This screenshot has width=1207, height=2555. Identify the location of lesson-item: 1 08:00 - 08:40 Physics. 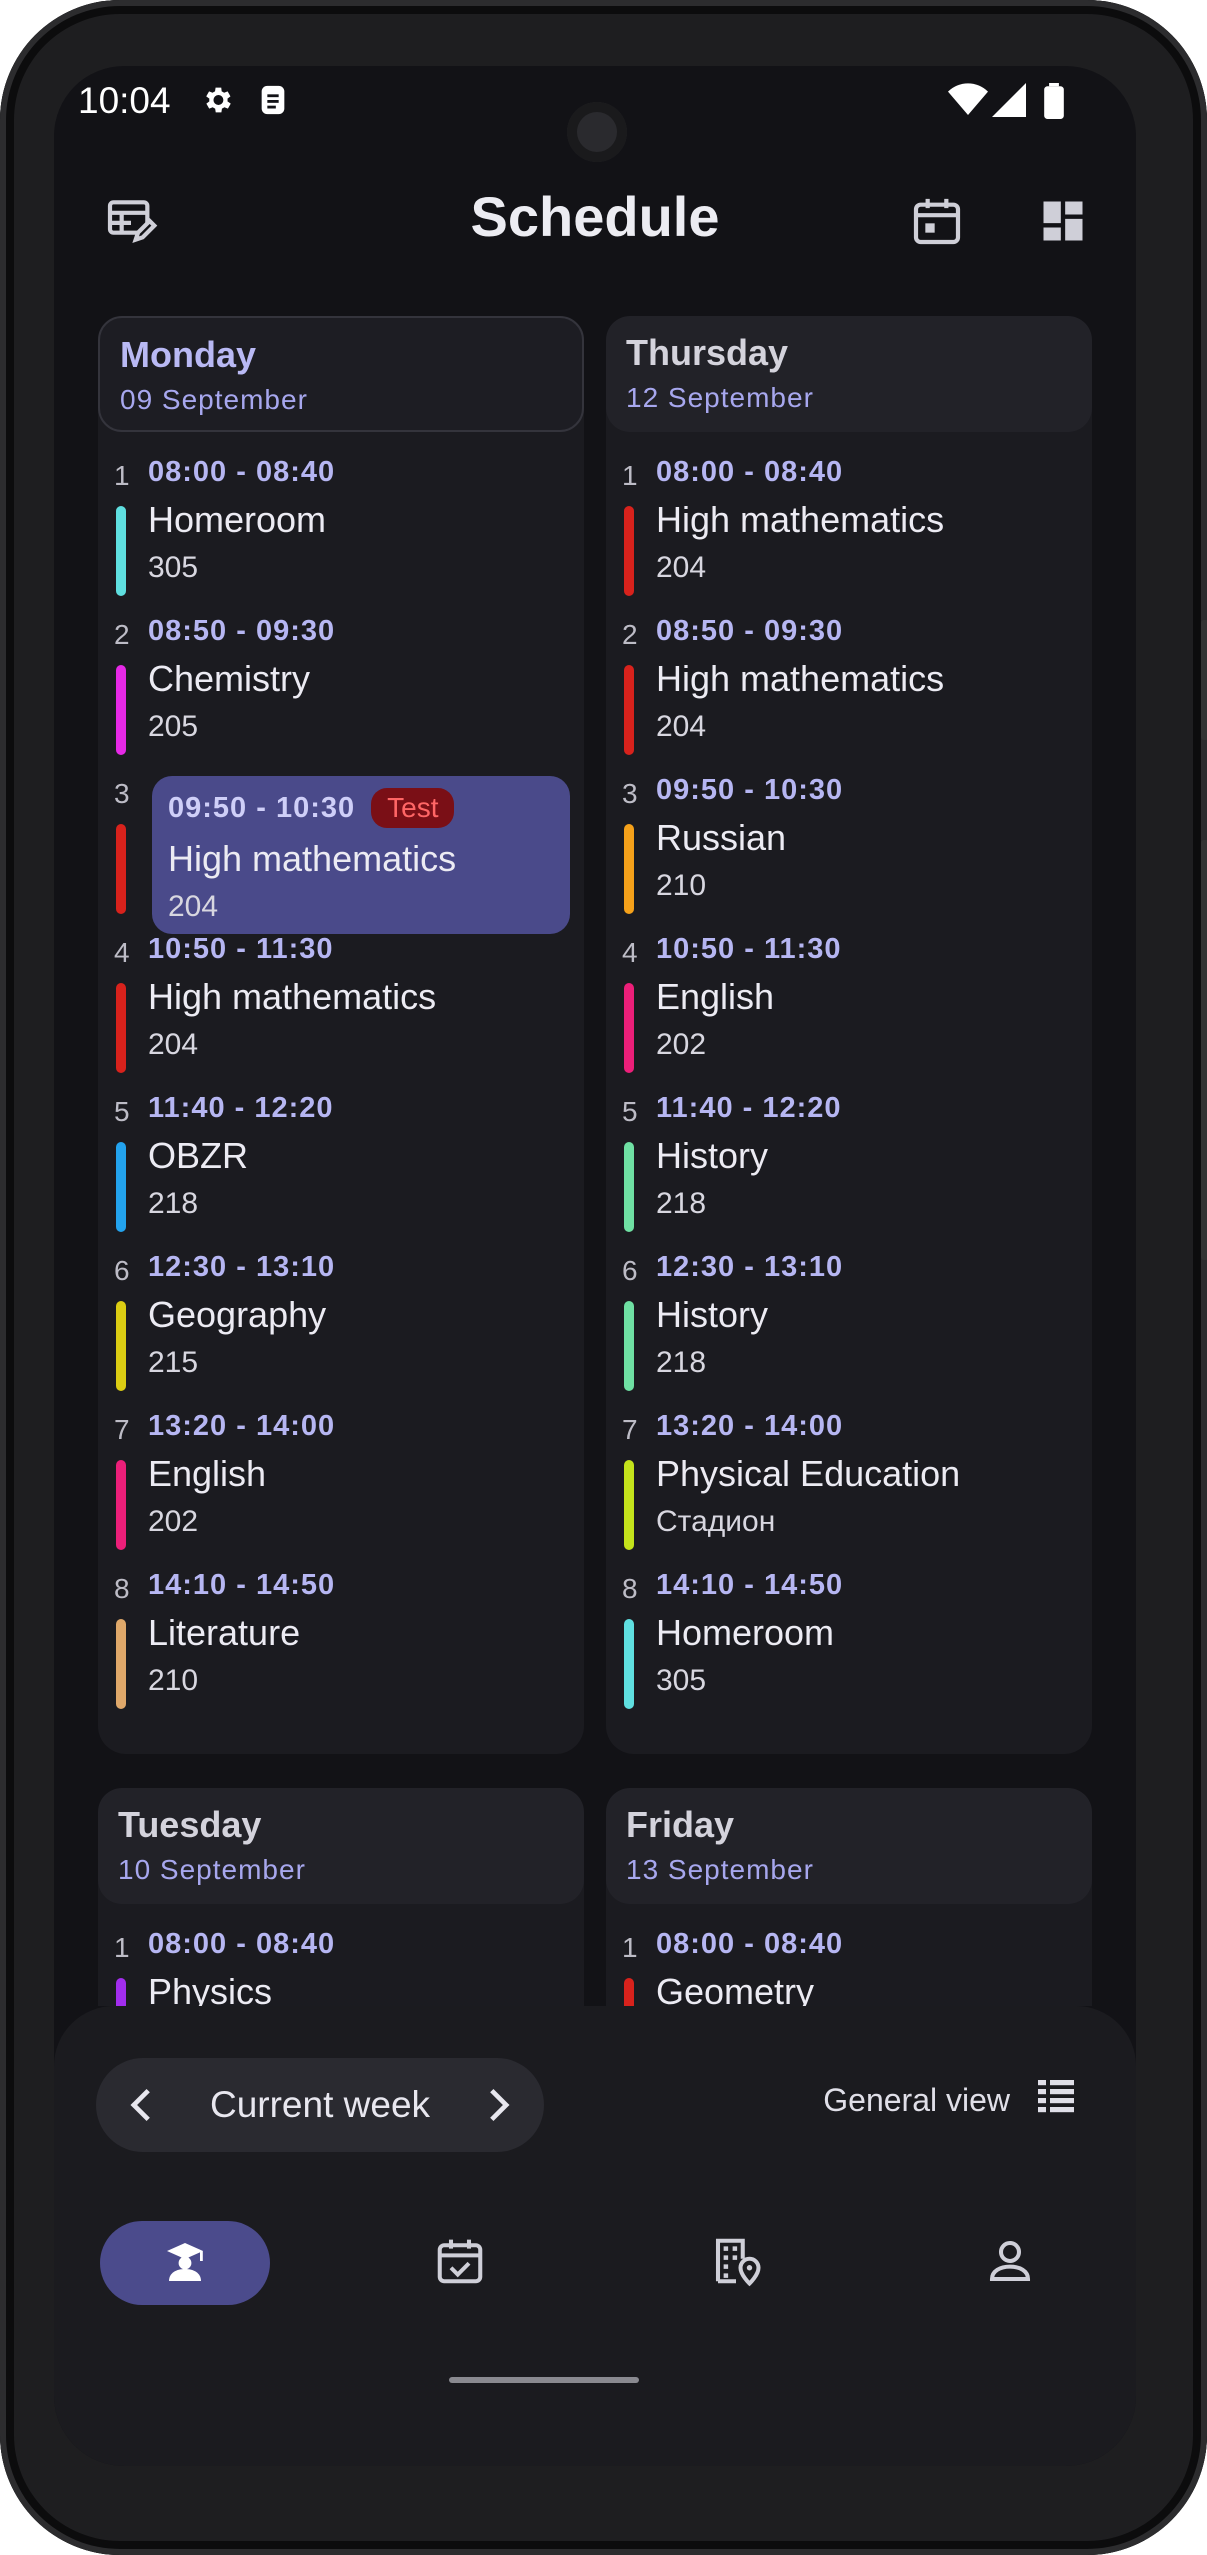
(341, 1967).